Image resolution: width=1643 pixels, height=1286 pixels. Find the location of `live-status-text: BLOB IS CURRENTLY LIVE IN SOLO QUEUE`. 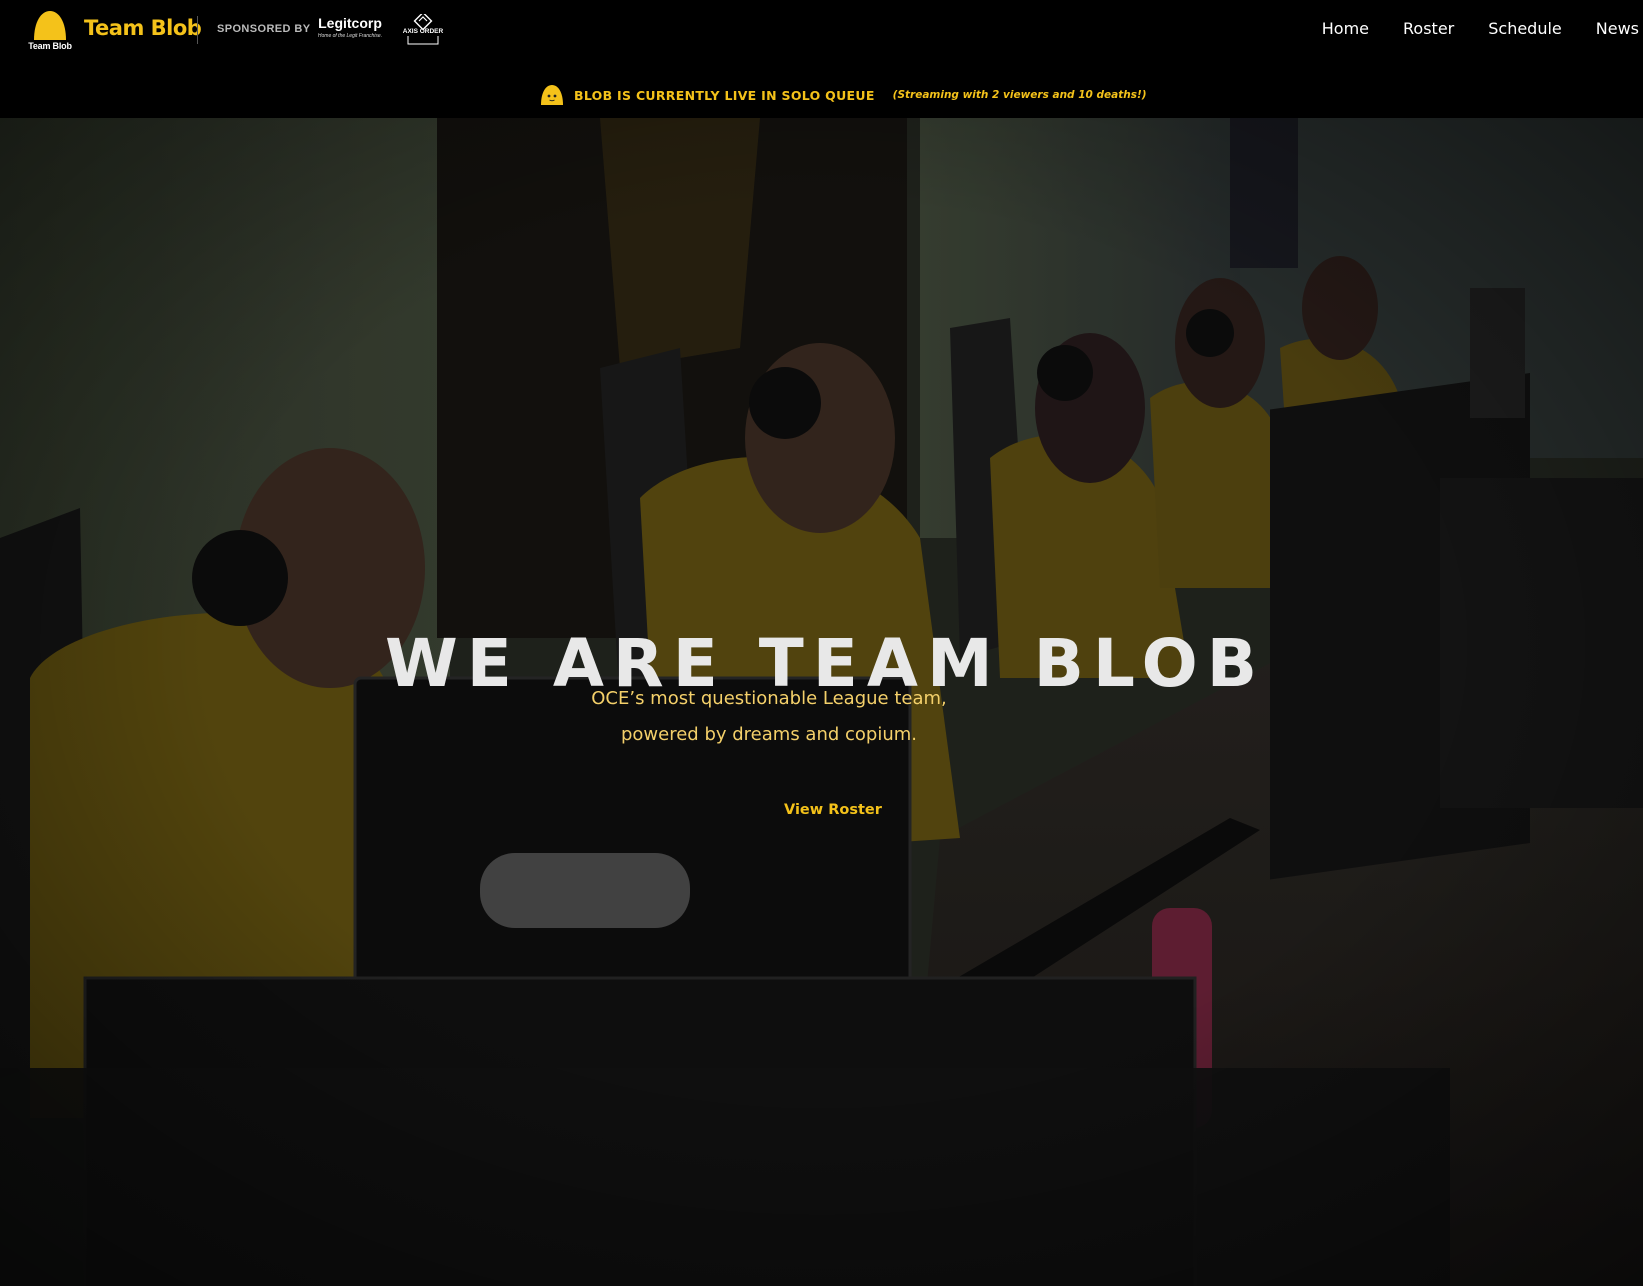

live-status-text: BLOB IS CURRENTLY LIVE IN SOLO QUEUE is located at coordinates (724, 95).